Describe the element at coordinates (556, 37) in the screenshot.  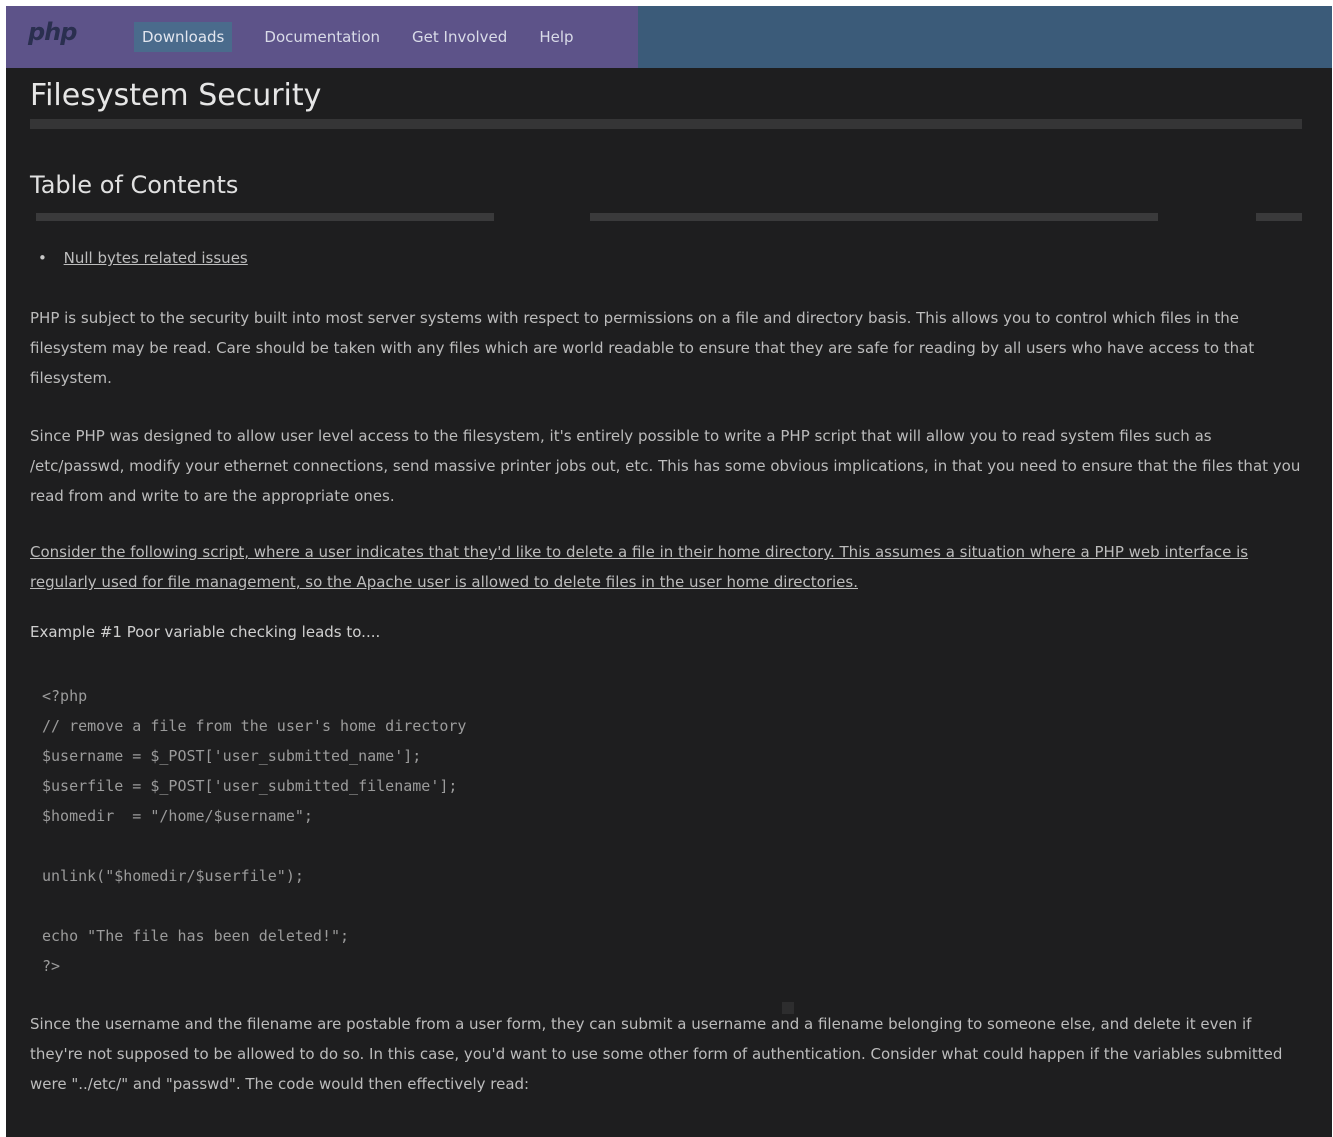
I see `nav-item-help: Help` at that location.